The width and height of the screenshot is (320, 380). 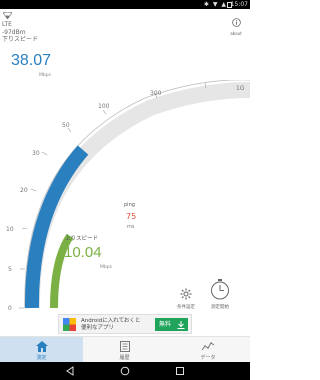 I want to click on ad-line-2: 便利なアプリ, so click(x=98, y=328).